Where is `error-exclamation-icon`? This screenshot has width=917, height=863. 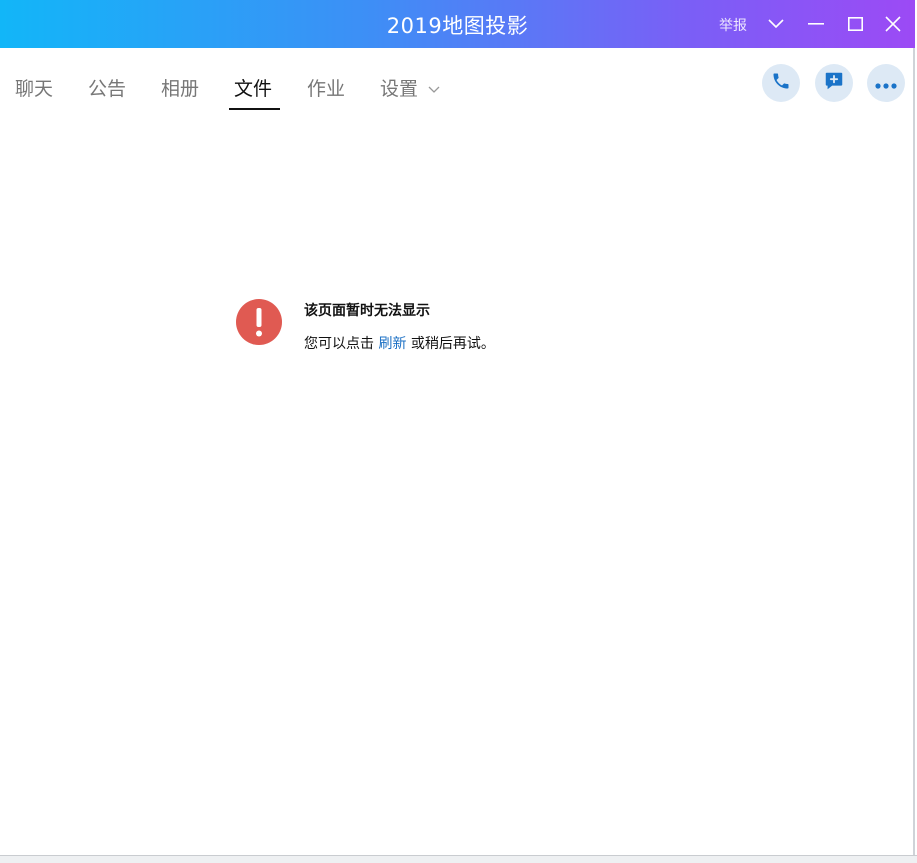
error-exclamation-icon is located at coordinates (259, 322).